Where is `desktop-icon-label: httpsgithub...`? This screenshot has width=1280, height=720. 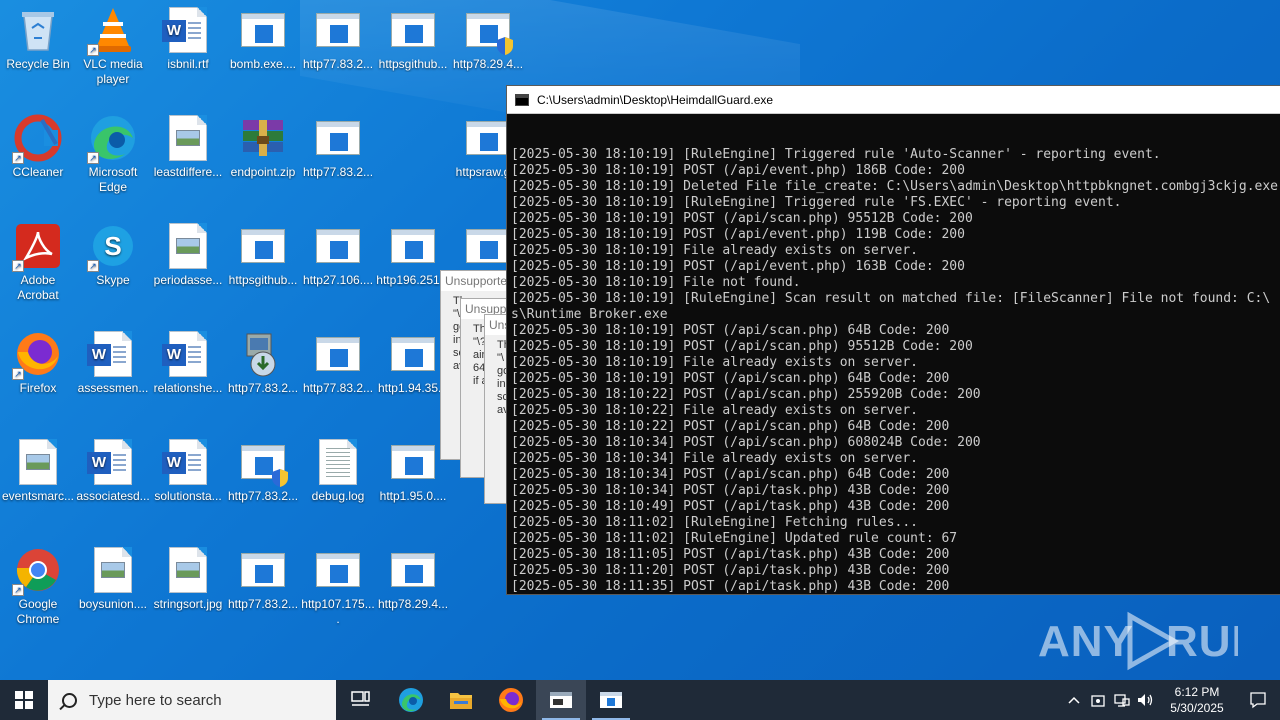
desktop-icon-label: httpsgithub... is located at coordinates (413, 64).